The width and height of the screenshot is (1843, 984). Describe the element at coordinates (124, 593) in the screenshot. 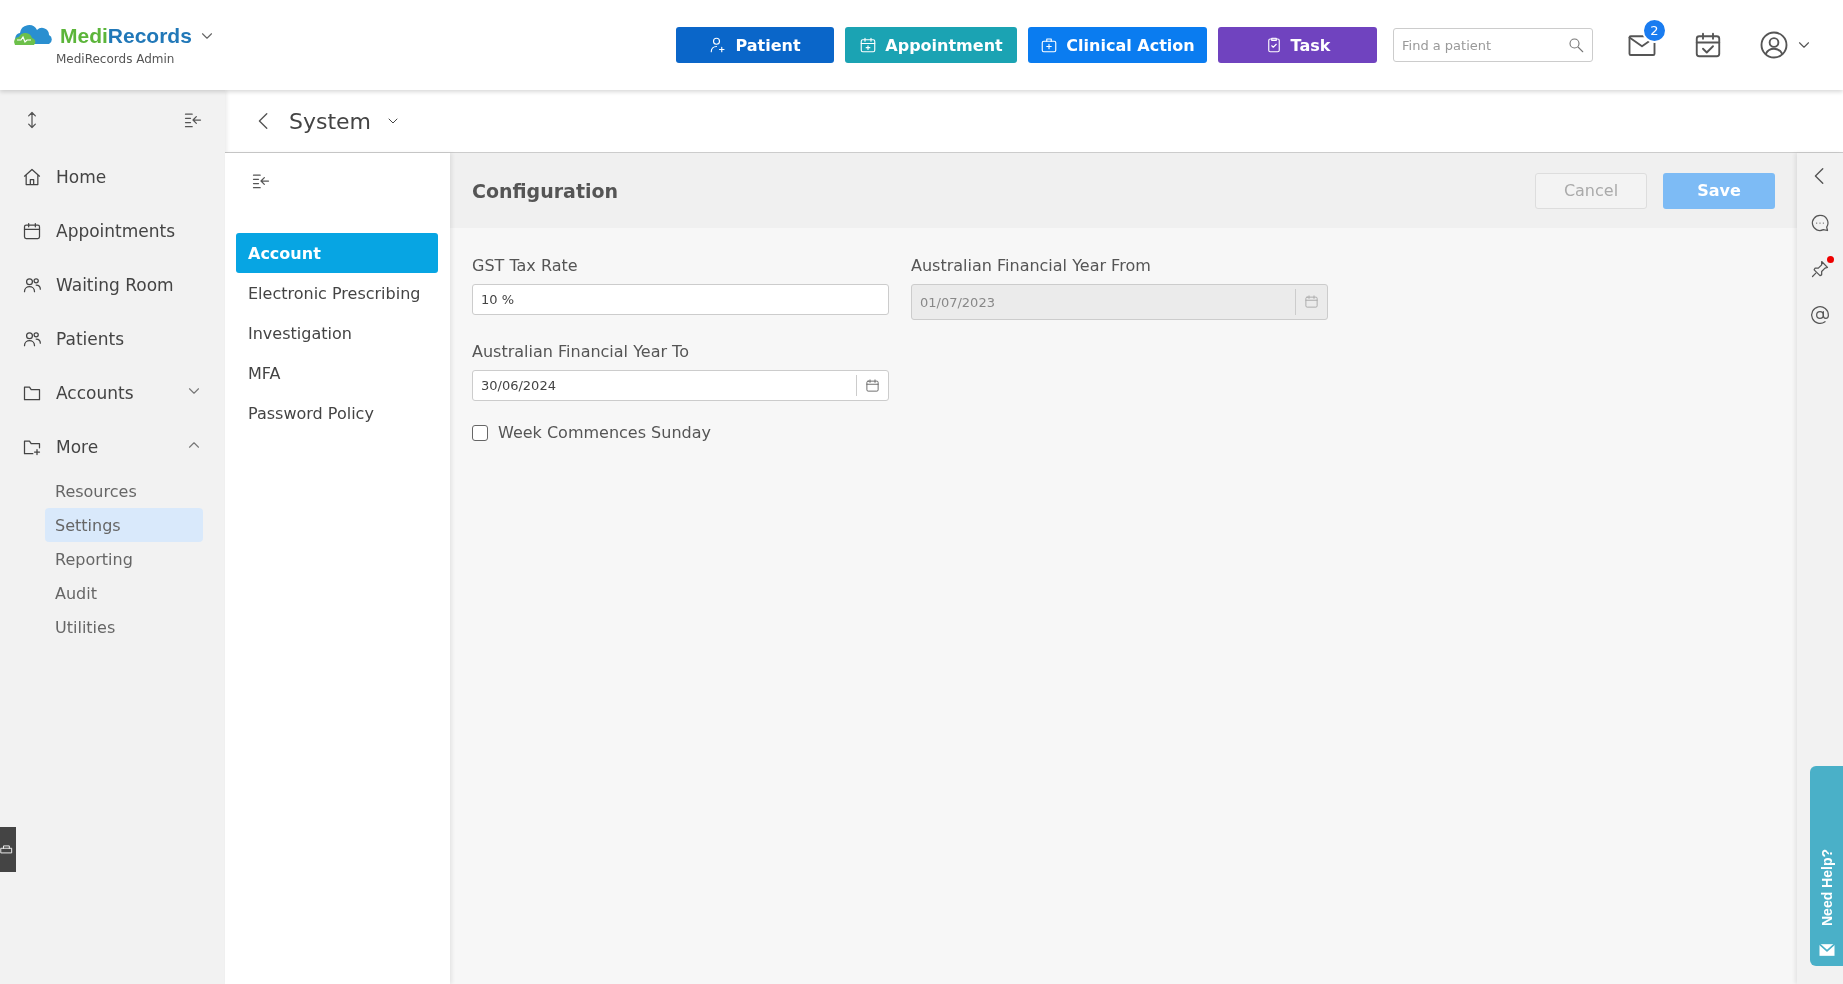

I see `nav-subitem: Audit` at that location.